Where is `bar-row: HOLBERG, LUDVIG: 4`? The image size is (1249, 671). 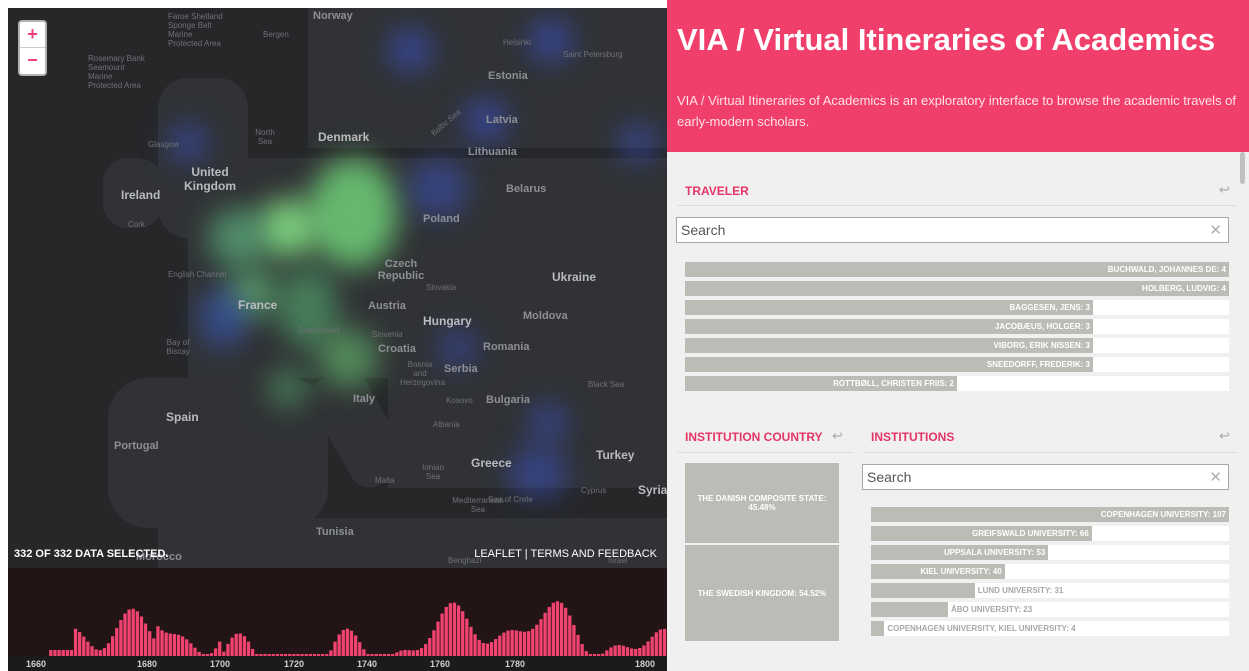
bar-row: HOLBERG, LUDVIG: 4 is located at coordinates (957, 288).